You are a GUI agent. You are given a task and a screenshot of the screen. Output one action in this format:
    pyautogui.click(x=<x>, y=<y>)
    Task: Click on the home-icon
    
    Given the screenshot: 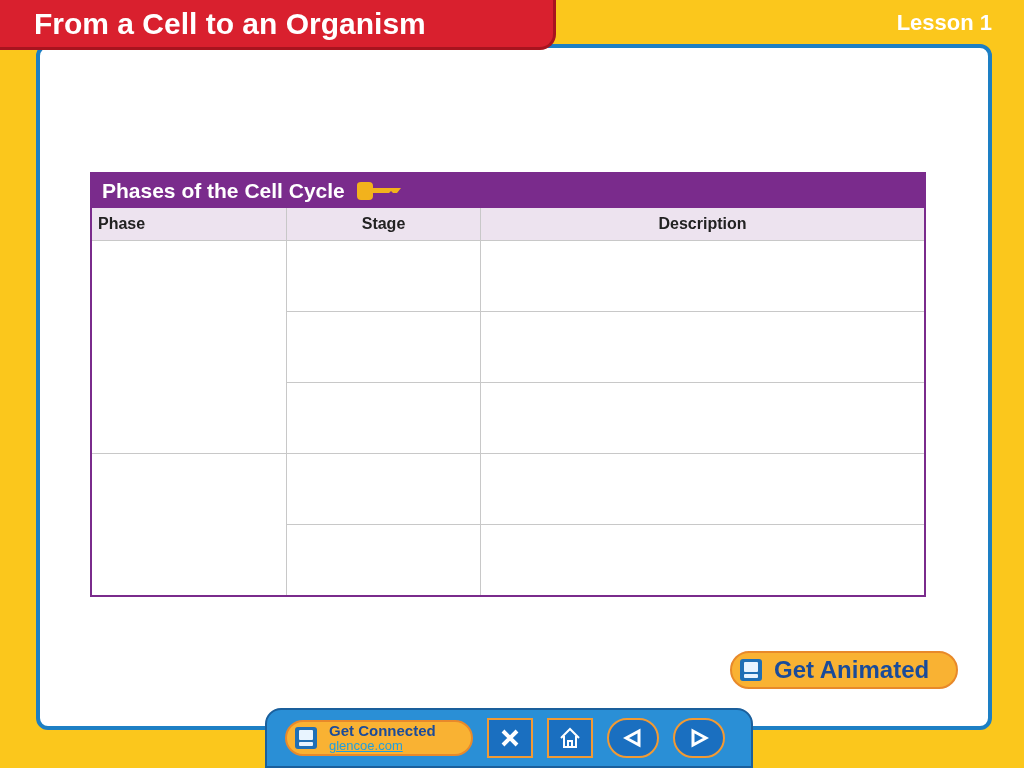 What is the action you would take?
    pyautogui.click(x=570, y=738)
    